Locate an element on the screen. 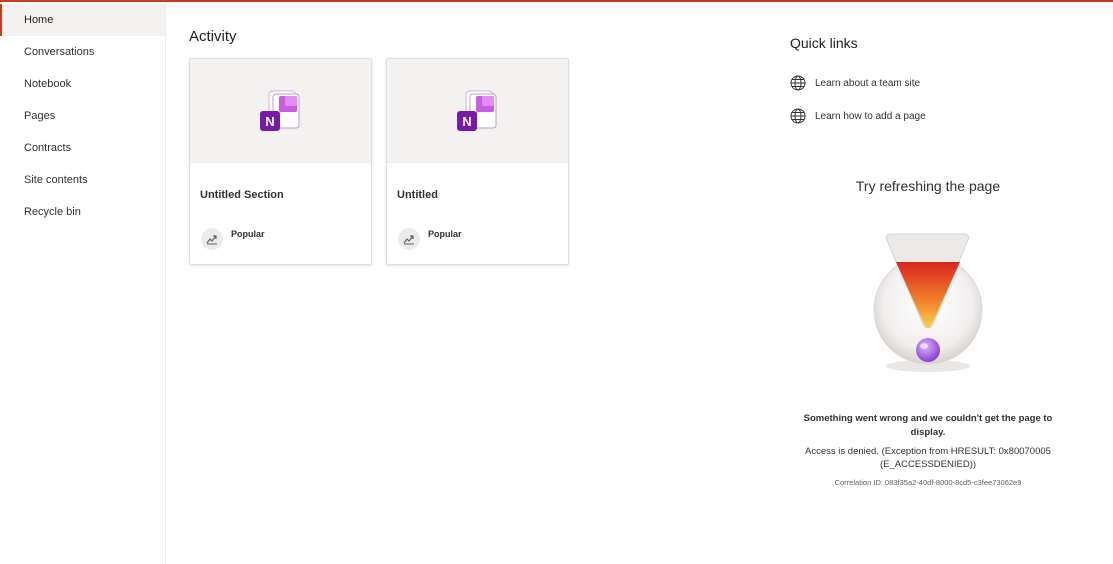 This screenshot has height=564, width=1113. nav-item-label: Contracts is located at coordinates (48, 148).